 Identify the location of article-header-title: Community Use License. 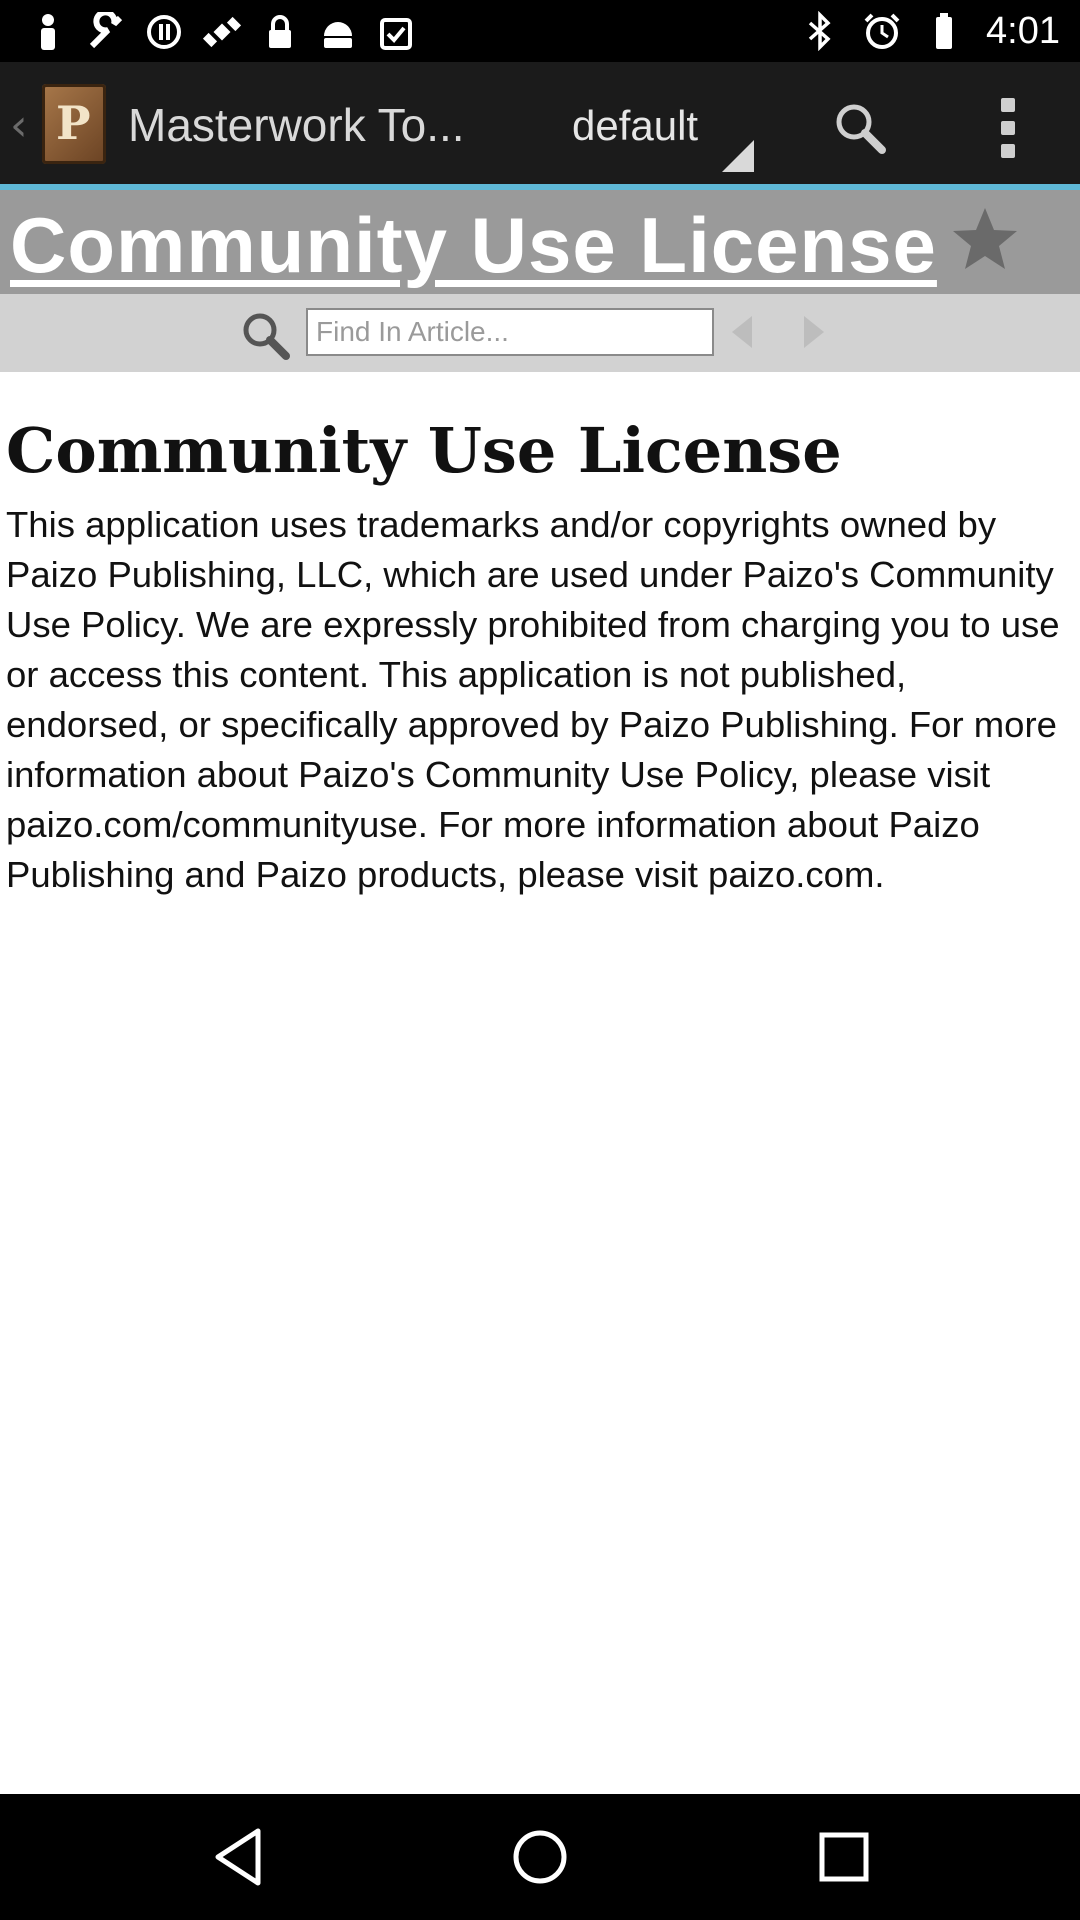
(473, 245).